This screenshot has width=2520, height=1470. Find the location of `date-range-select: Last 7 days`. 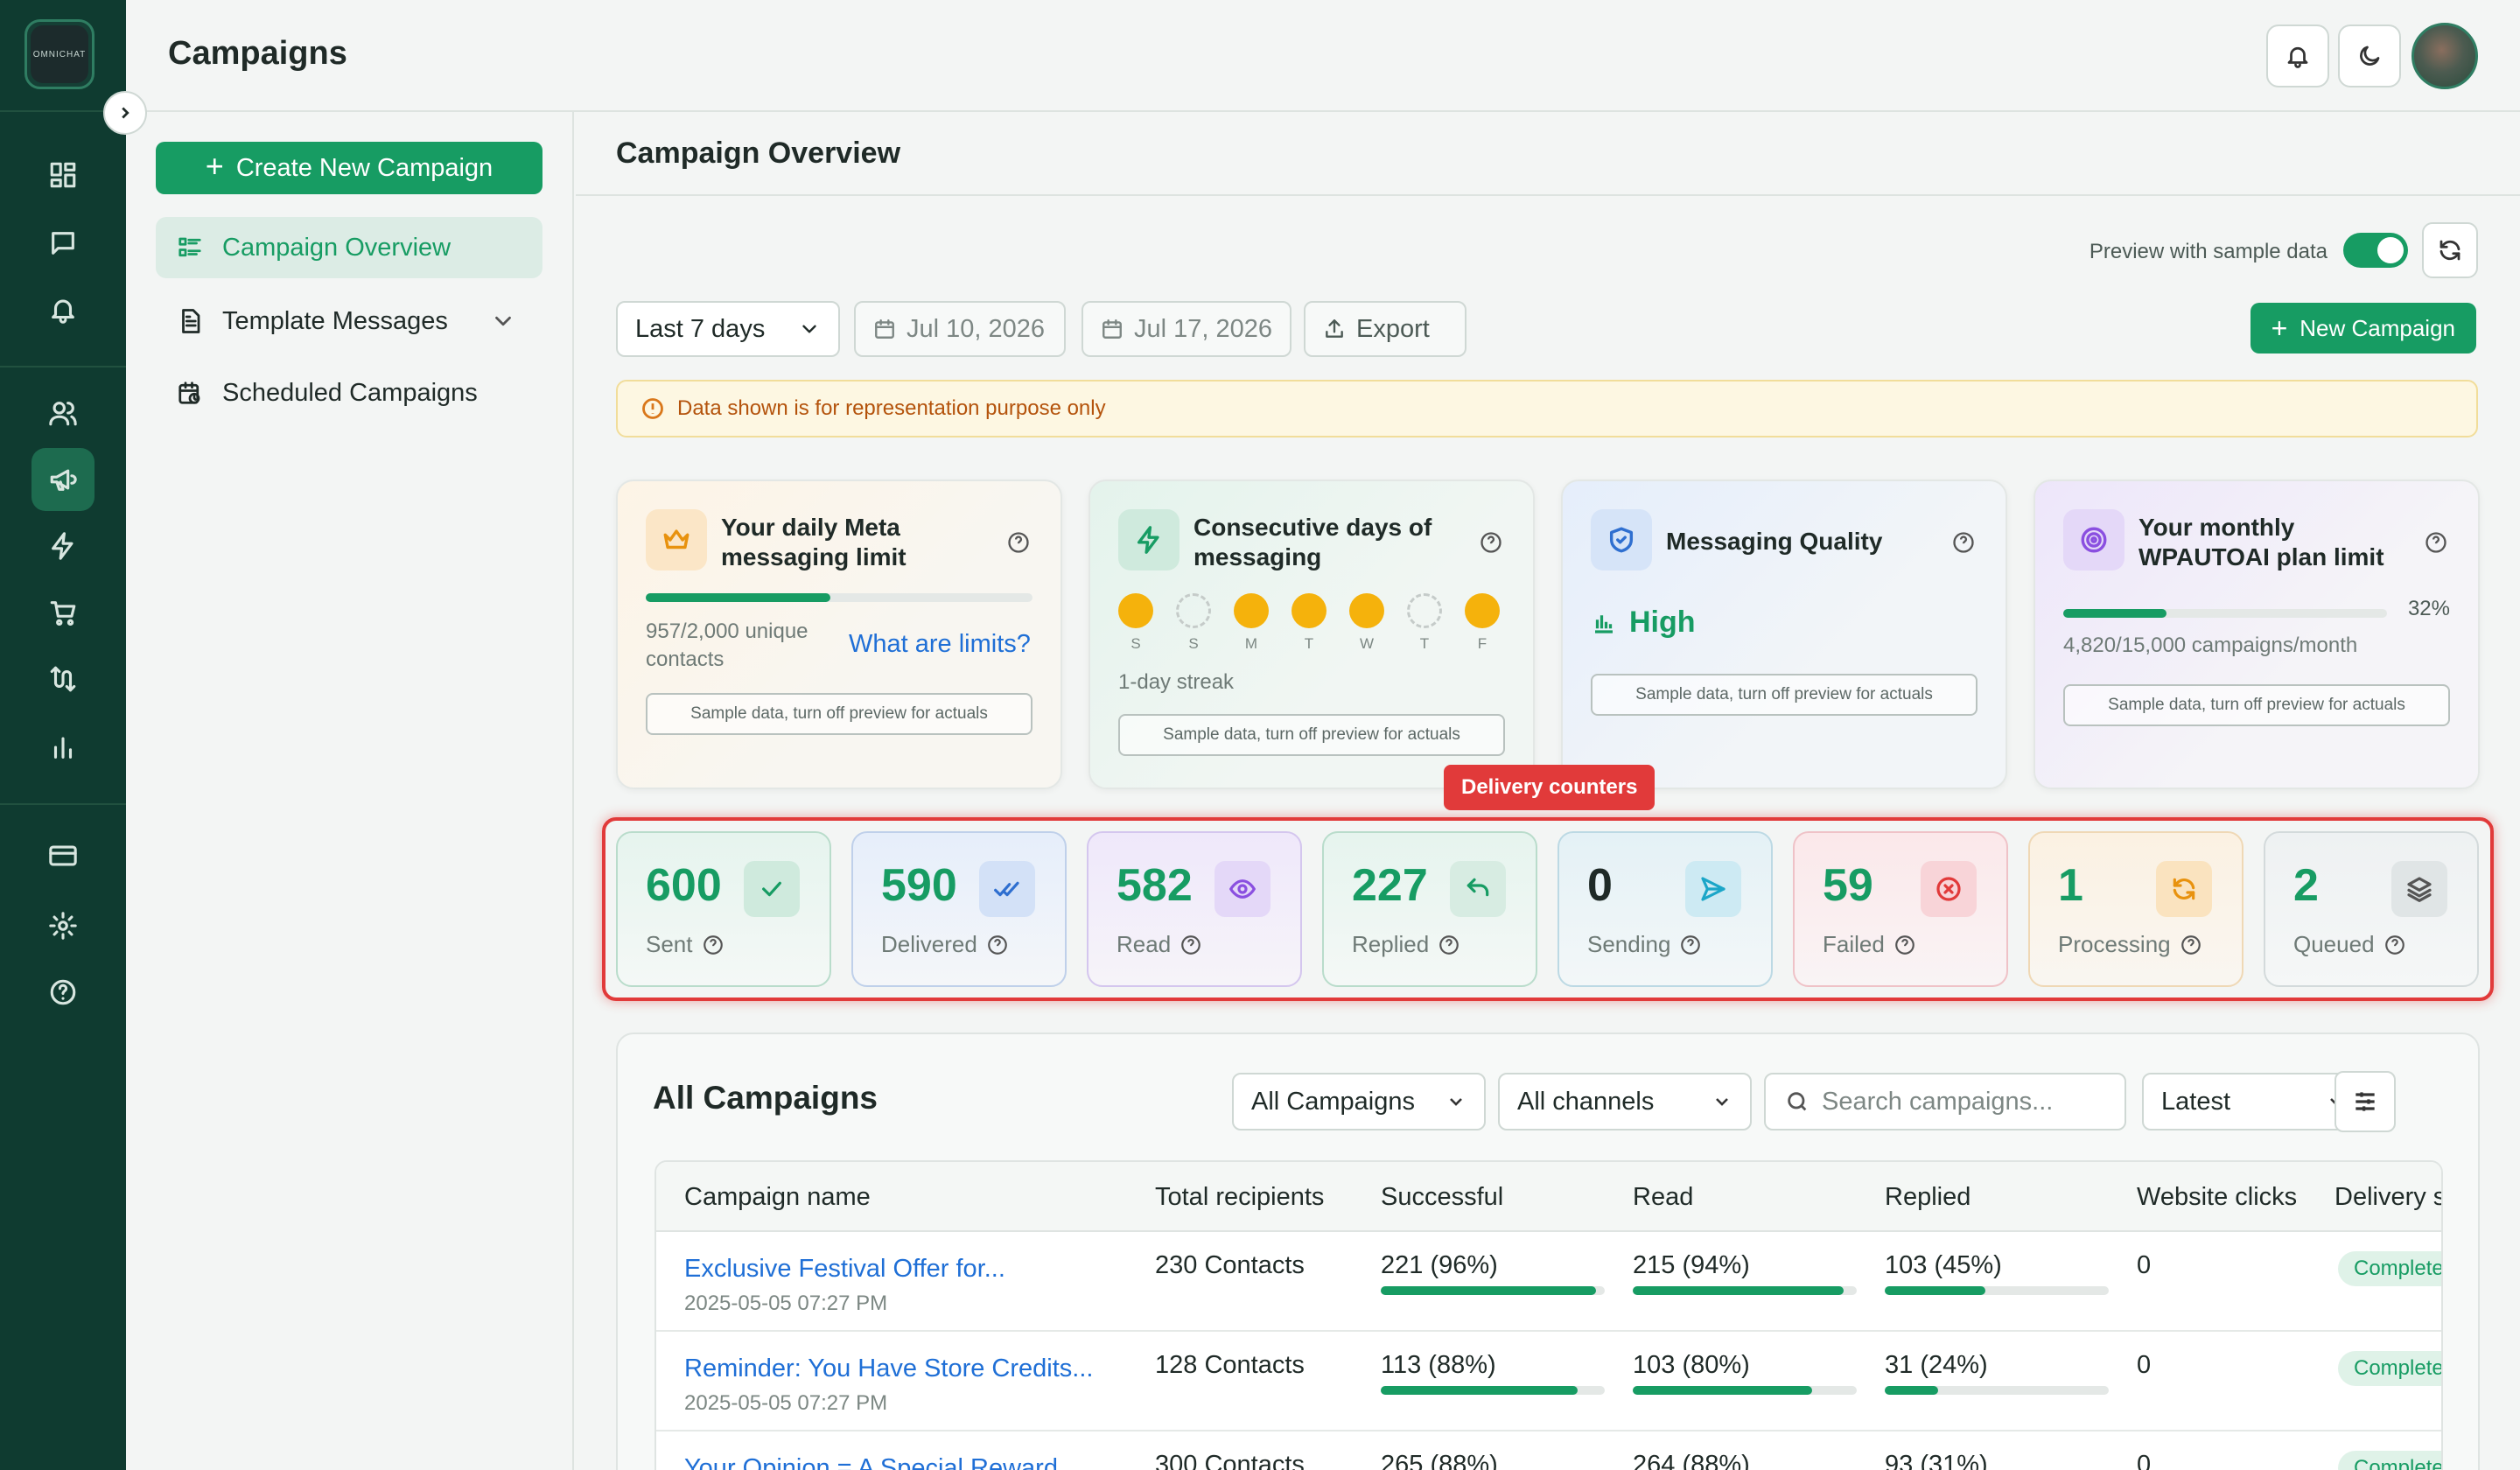

date-range-select: Last 7 days is located at coordinates (728, 329).